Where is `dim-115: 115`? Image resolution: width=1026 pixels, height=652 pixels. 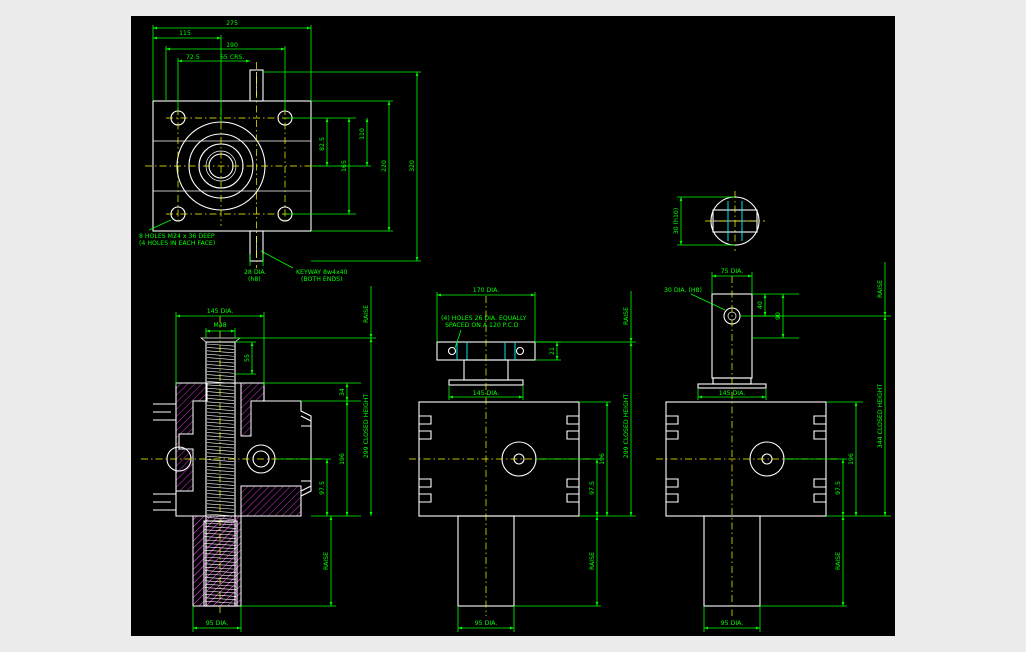 dim-115: 115 is located at coordinates (185, 33).